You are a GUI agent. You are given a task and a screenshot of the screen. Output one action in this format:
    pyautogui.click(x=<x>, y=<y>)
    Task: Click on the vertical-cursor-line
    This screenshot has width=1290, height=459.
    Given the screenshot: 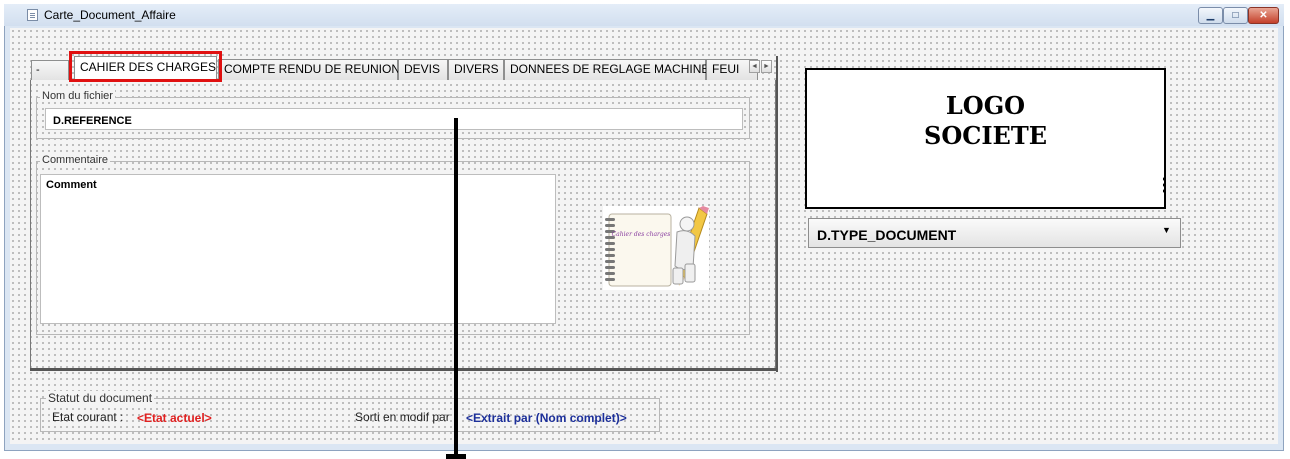 What is the action you would take?
    pyautogui.click(x=456, y=287)
    